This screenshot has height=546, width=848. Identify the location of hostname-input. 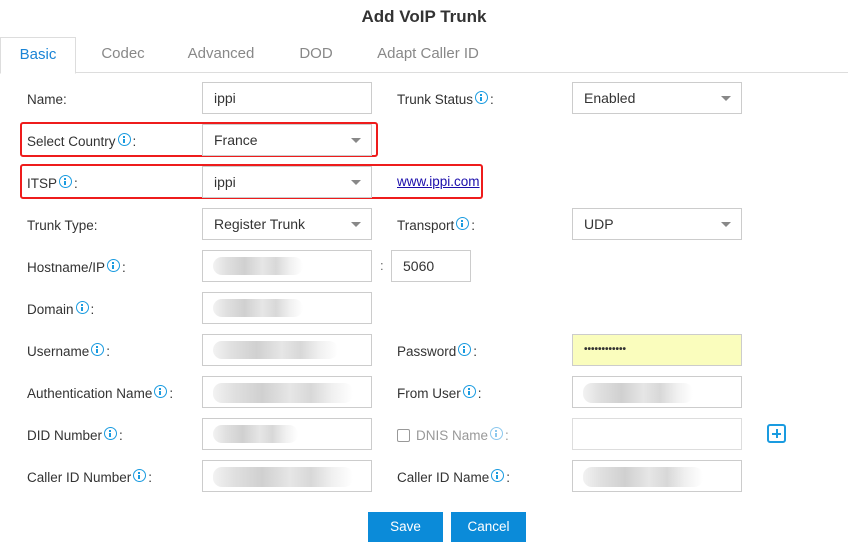
(287, 266).